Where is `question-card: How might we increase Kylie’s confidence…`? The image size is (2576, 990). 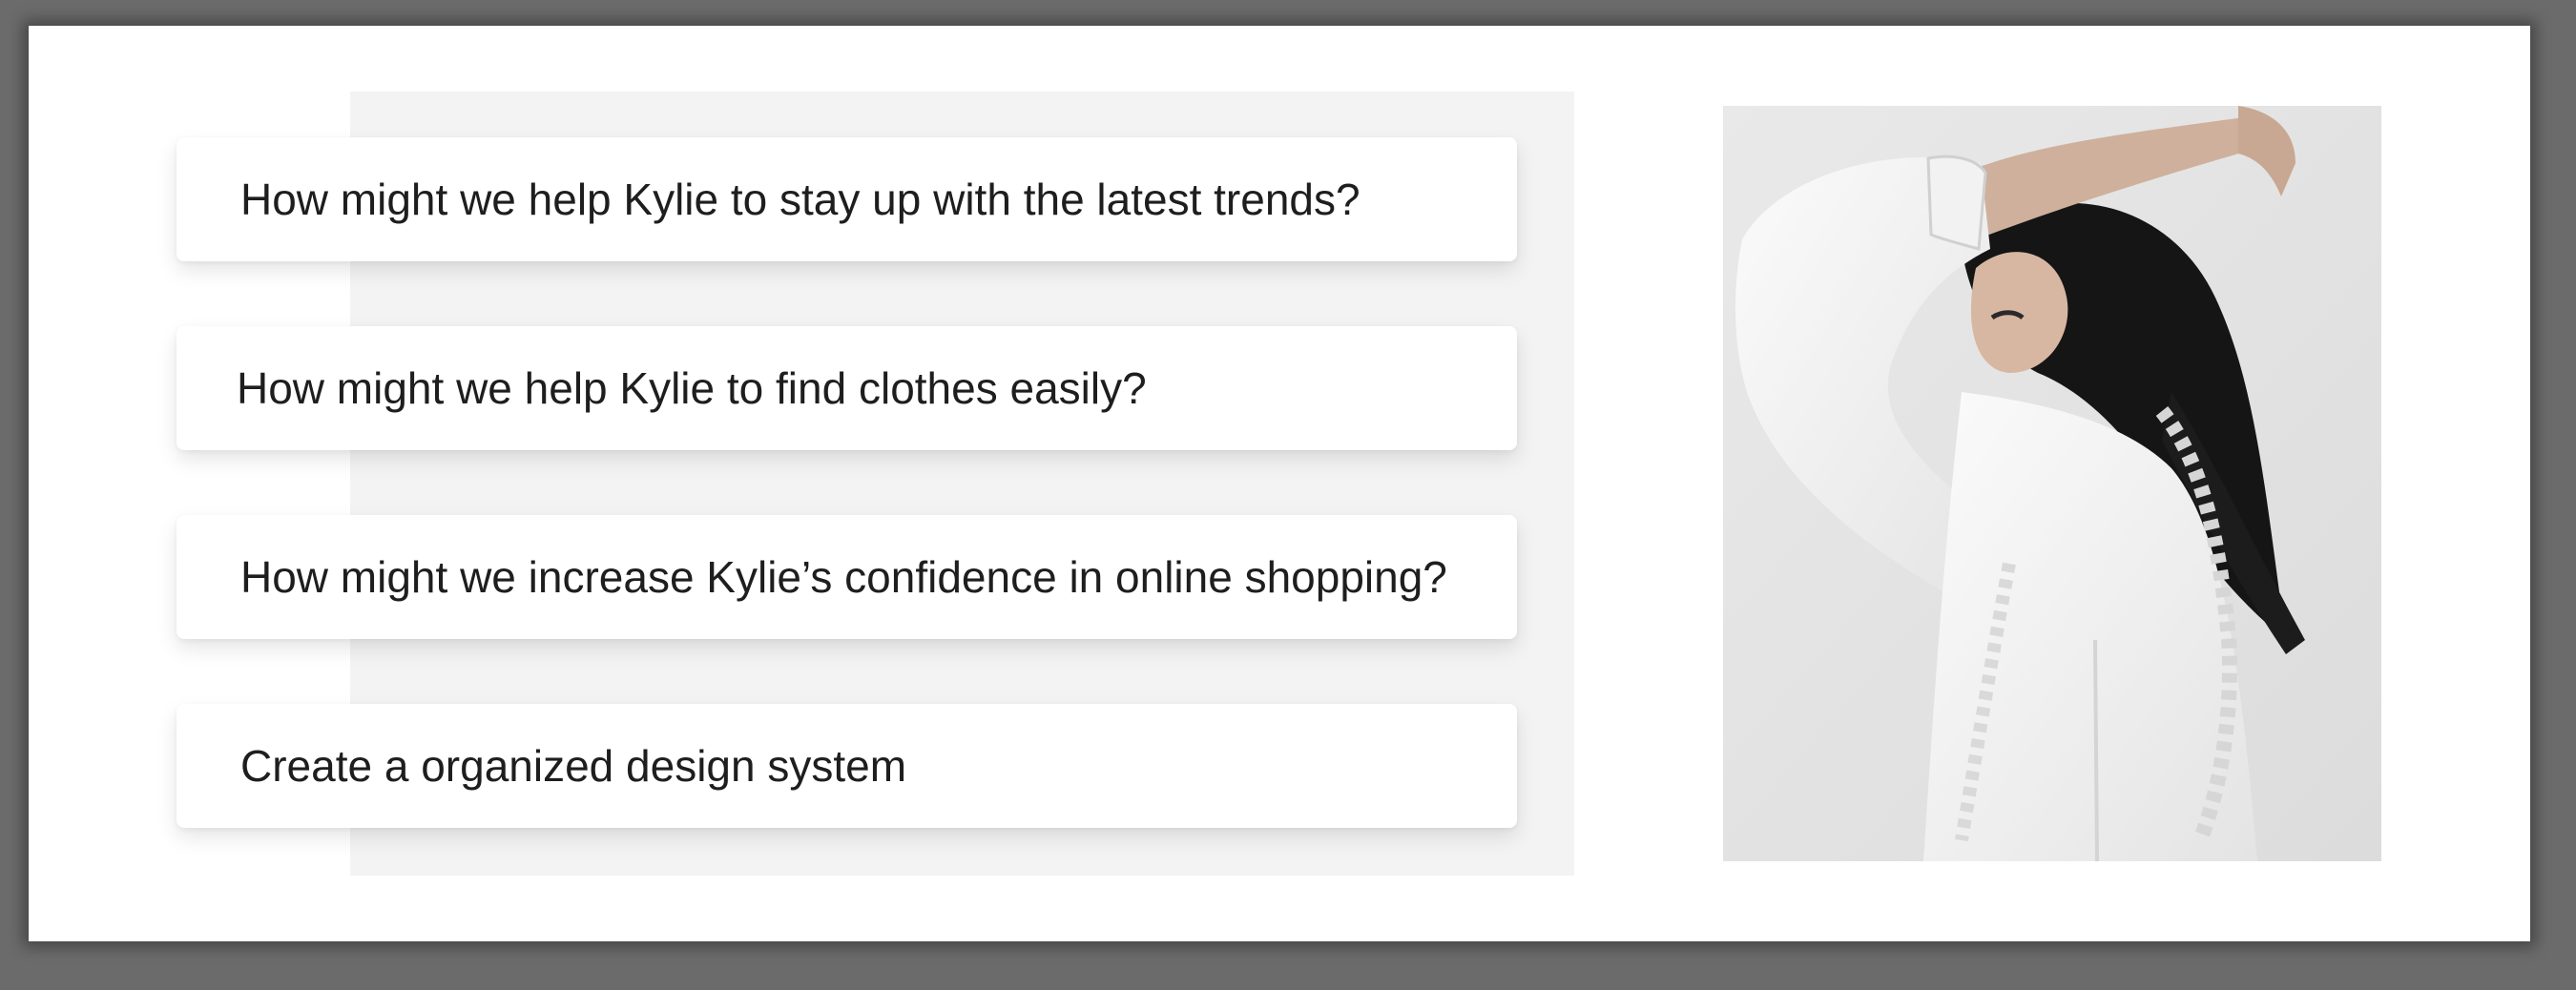 question-card: How might we increase Kylie’s confidence… is located at coordinates (847, 577).